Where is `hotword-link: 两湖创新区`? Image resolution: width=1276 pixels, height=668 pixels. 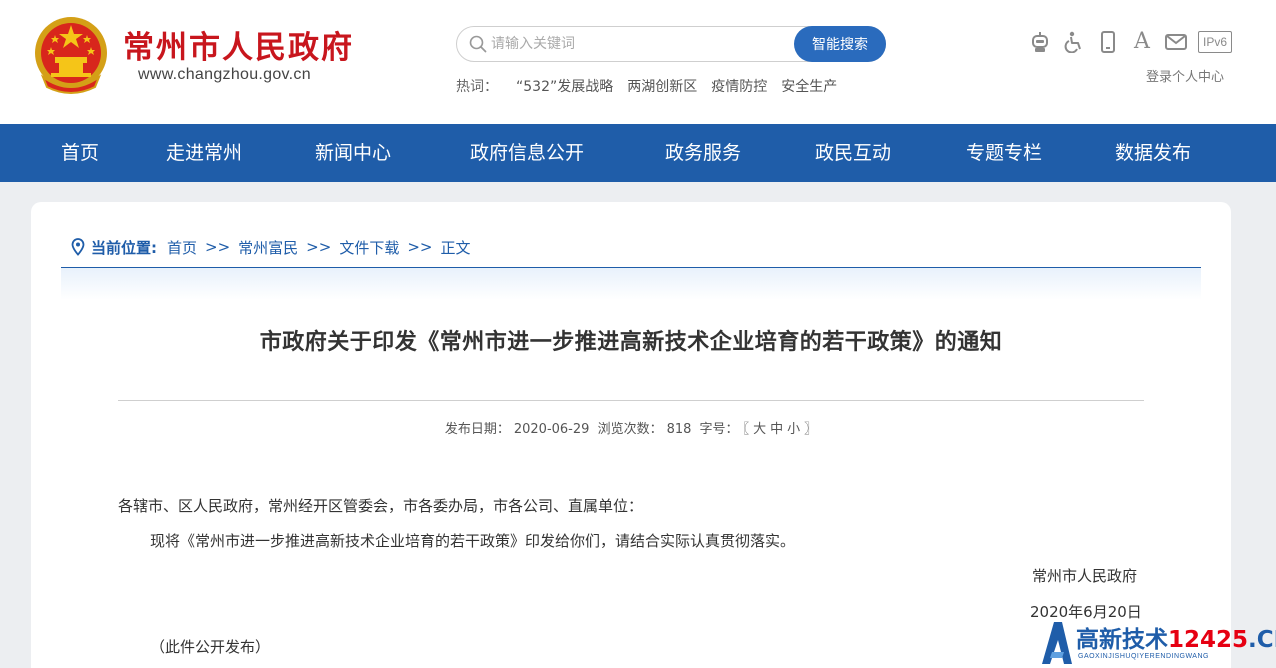
hotword-link: 两湖创新区 is located at coordinates (662, 86).